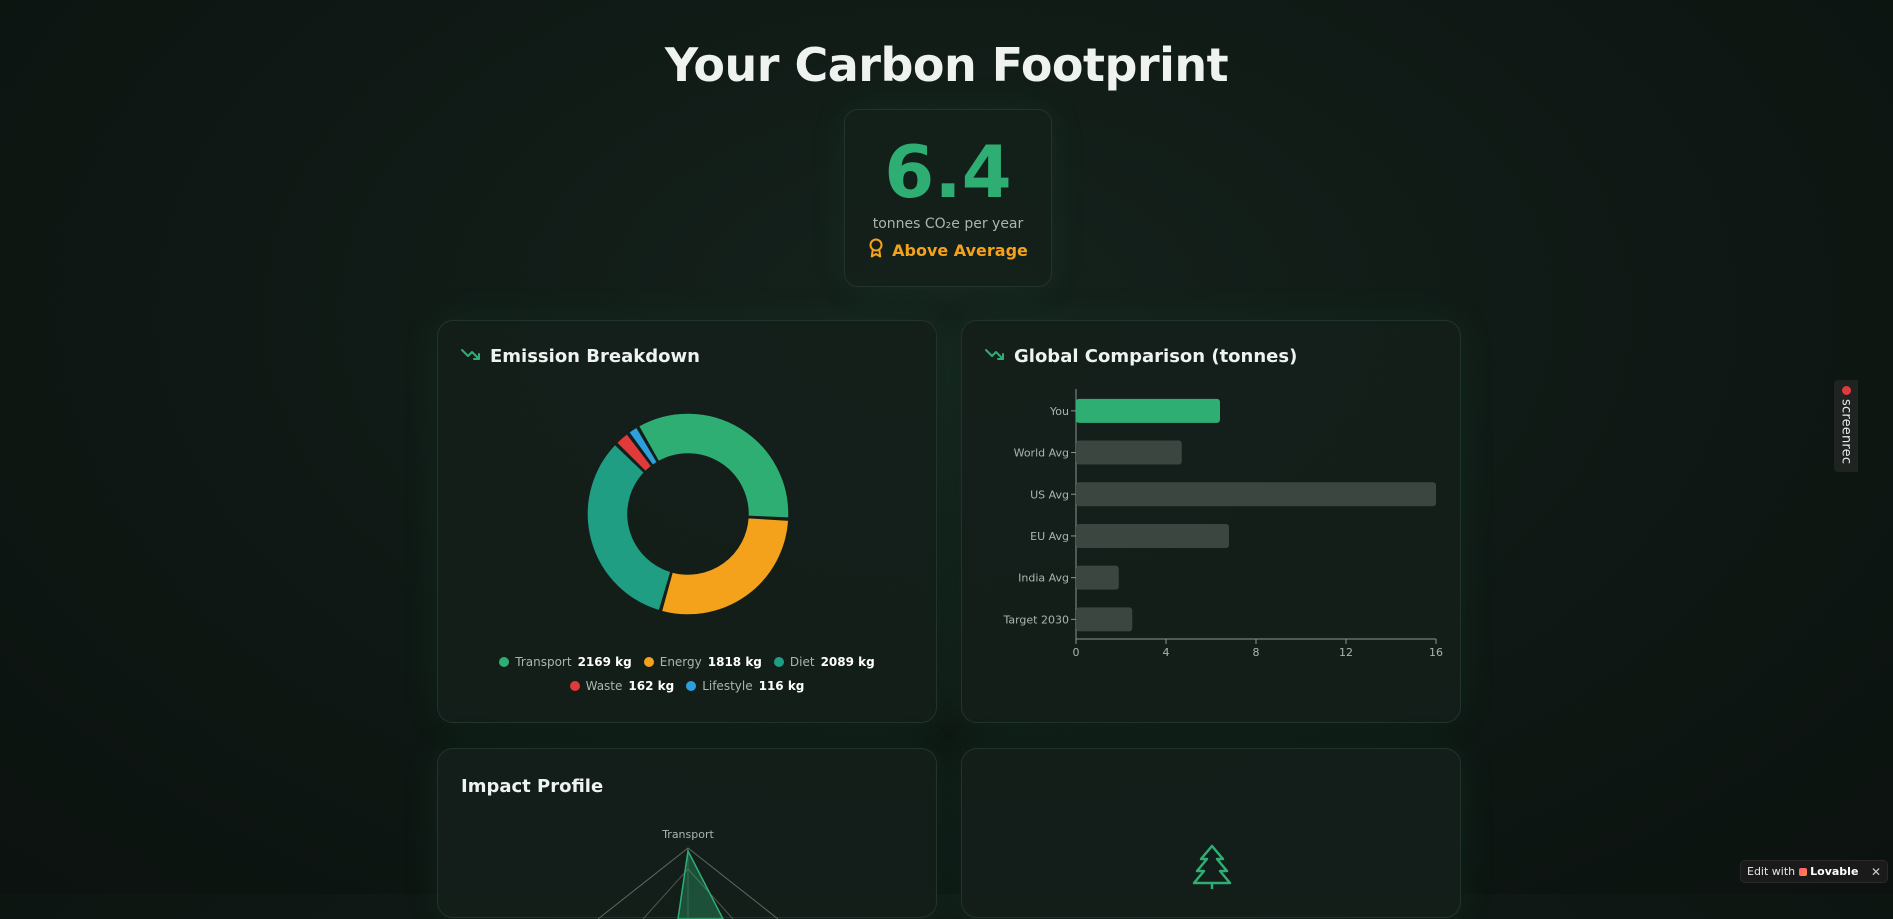 Image resolution: width=1893 pixels, height=919 pixels. Describe the element at coordinates (651, 686) in the screenshot. I see `legend-value: 162 kg` at that location.